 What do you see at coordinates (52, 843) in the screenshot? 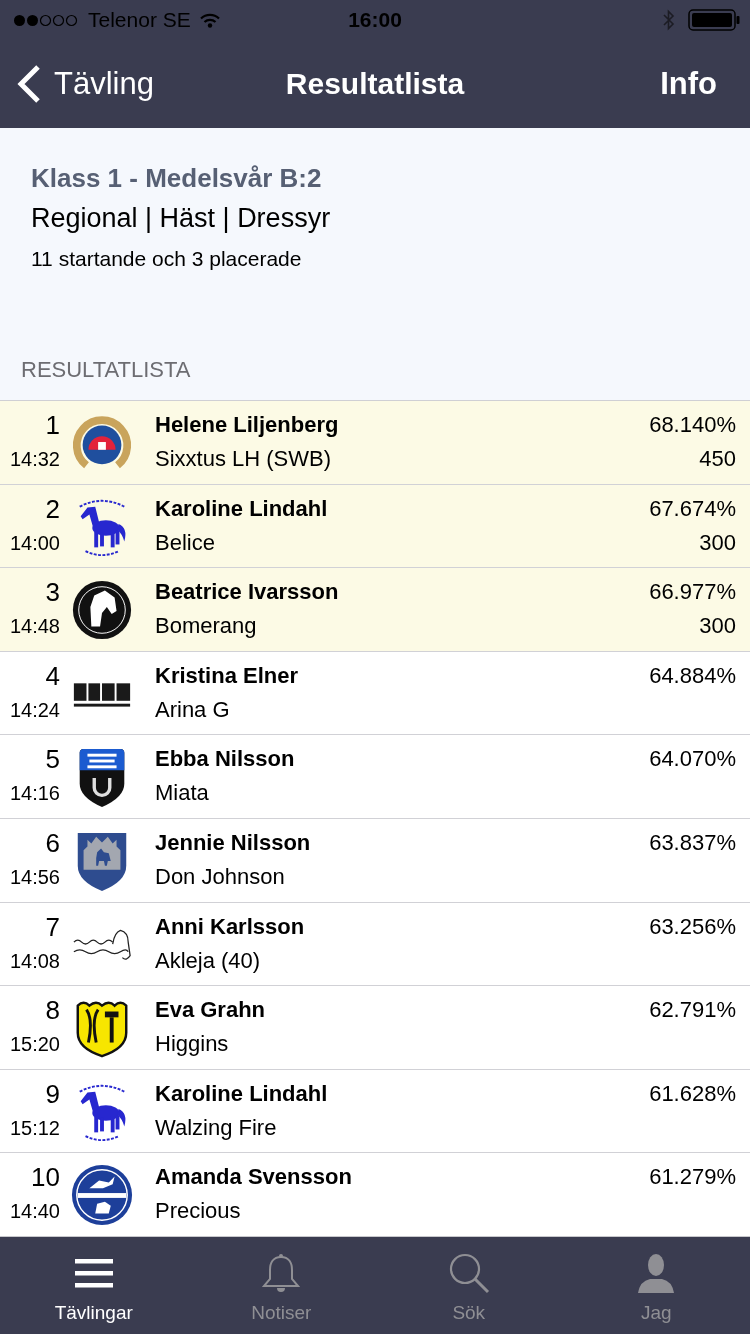
I see `rank-number: 6` at bounding box center [52, 843].